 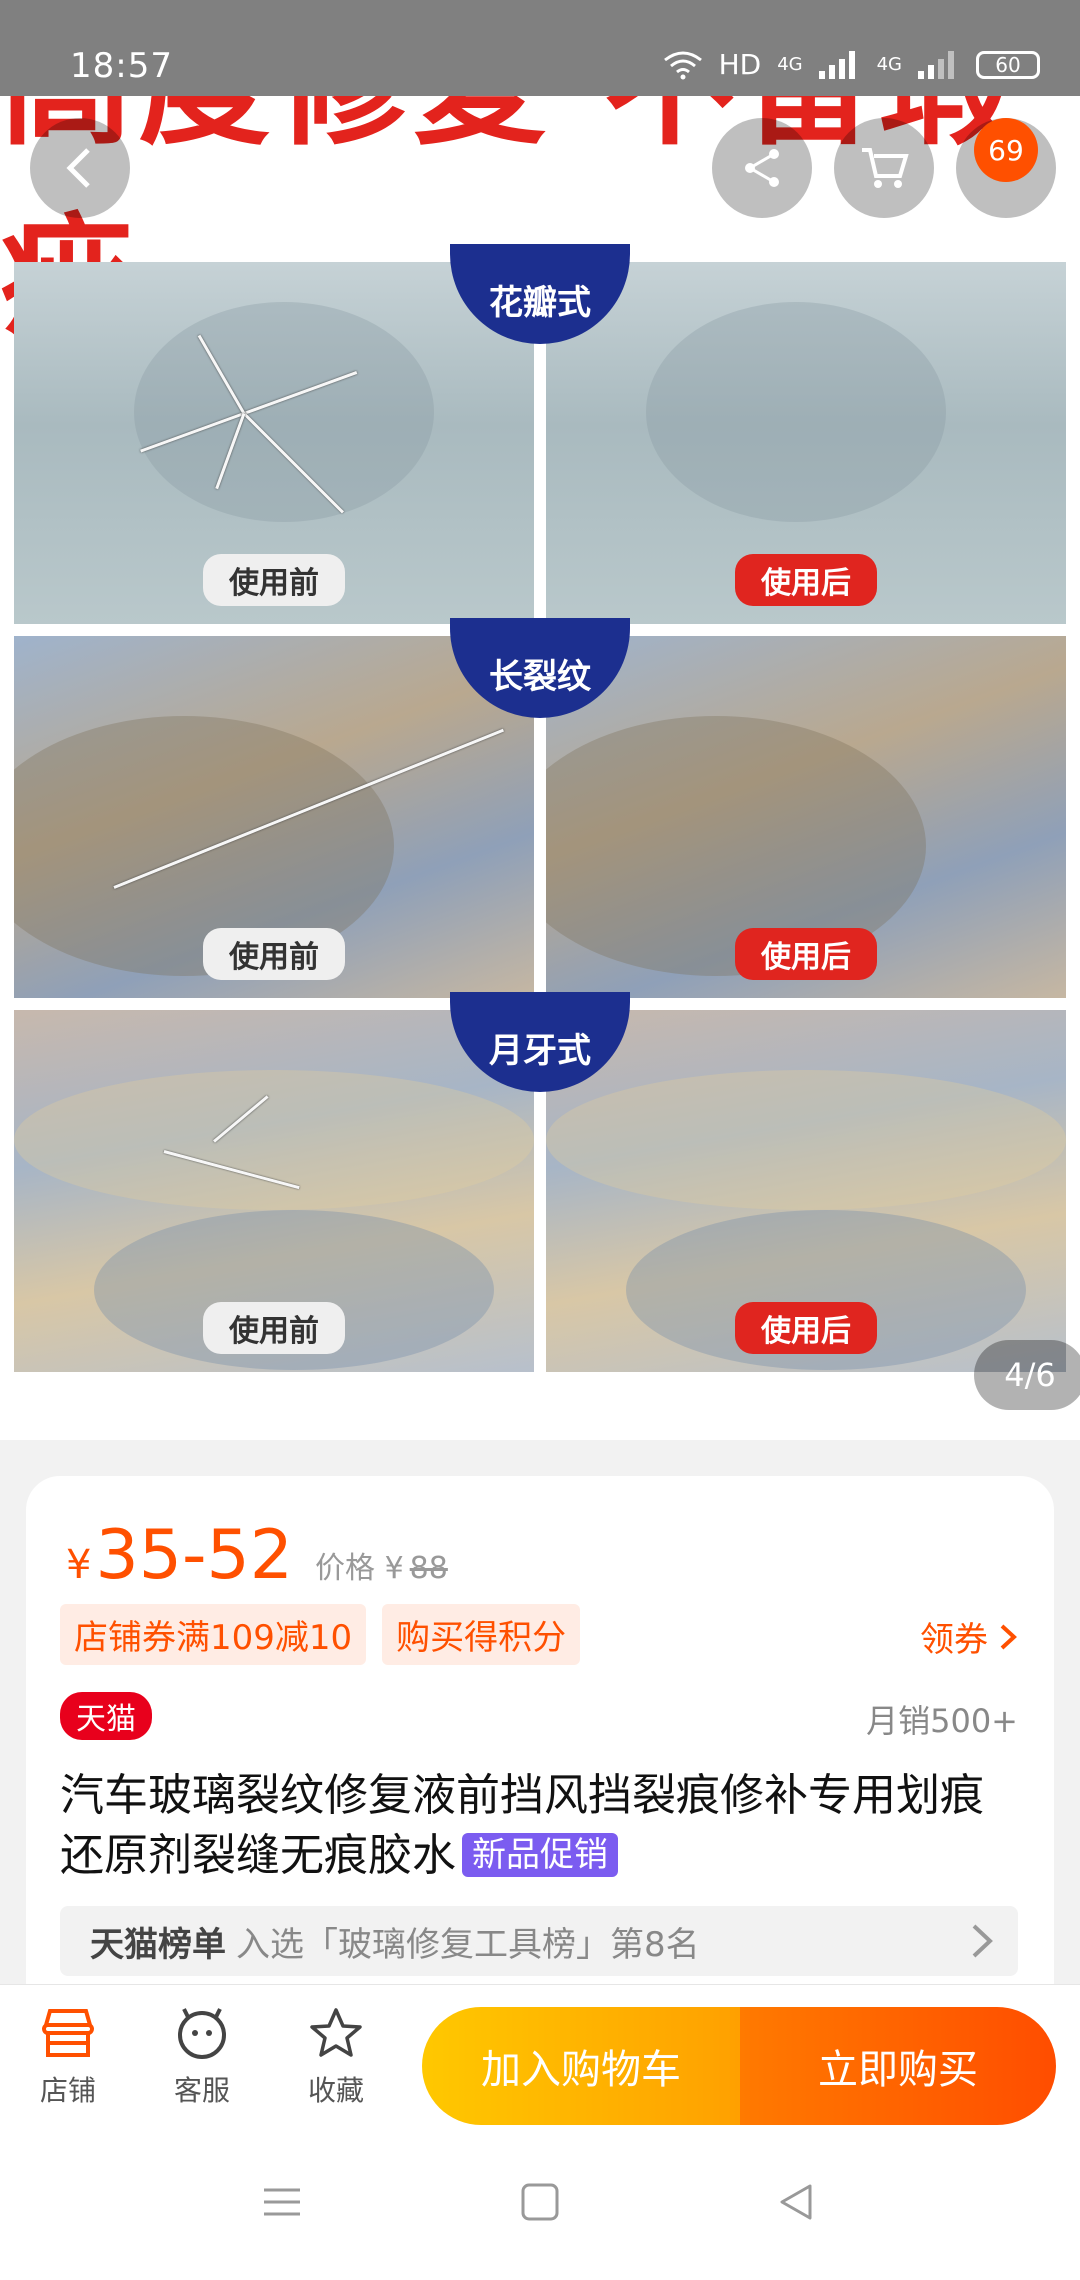 I want to click on price-range: 35-52, so click(x=194, y=1555).